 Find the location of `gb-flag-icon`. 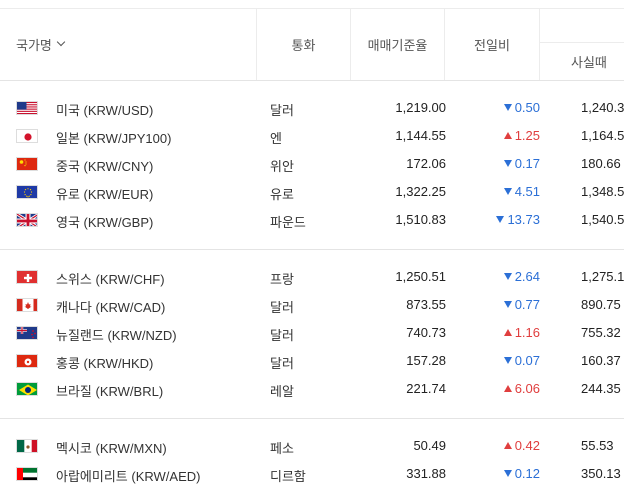

gb-flag-icon is located at coordinates (27, 220).